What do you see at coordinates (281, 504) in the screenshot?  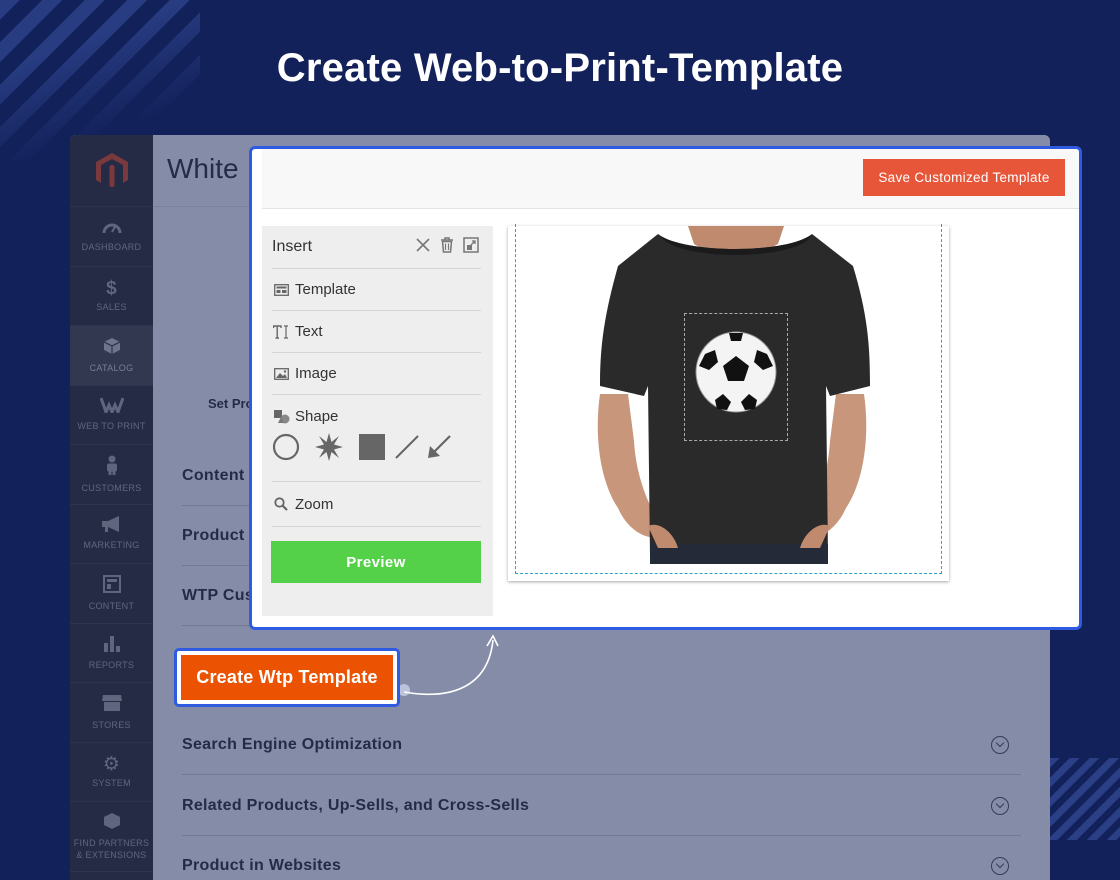 I see `zoom-icon` at bounding box center [281, 504].